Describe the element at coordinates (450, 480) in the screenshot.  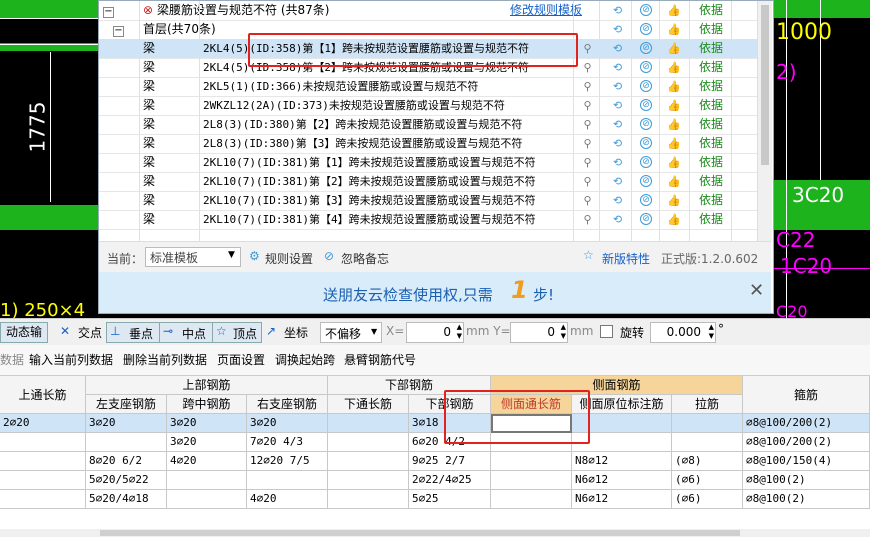
I see `grid-cell-bottom: 2⌀22/4⌀25` at that location.